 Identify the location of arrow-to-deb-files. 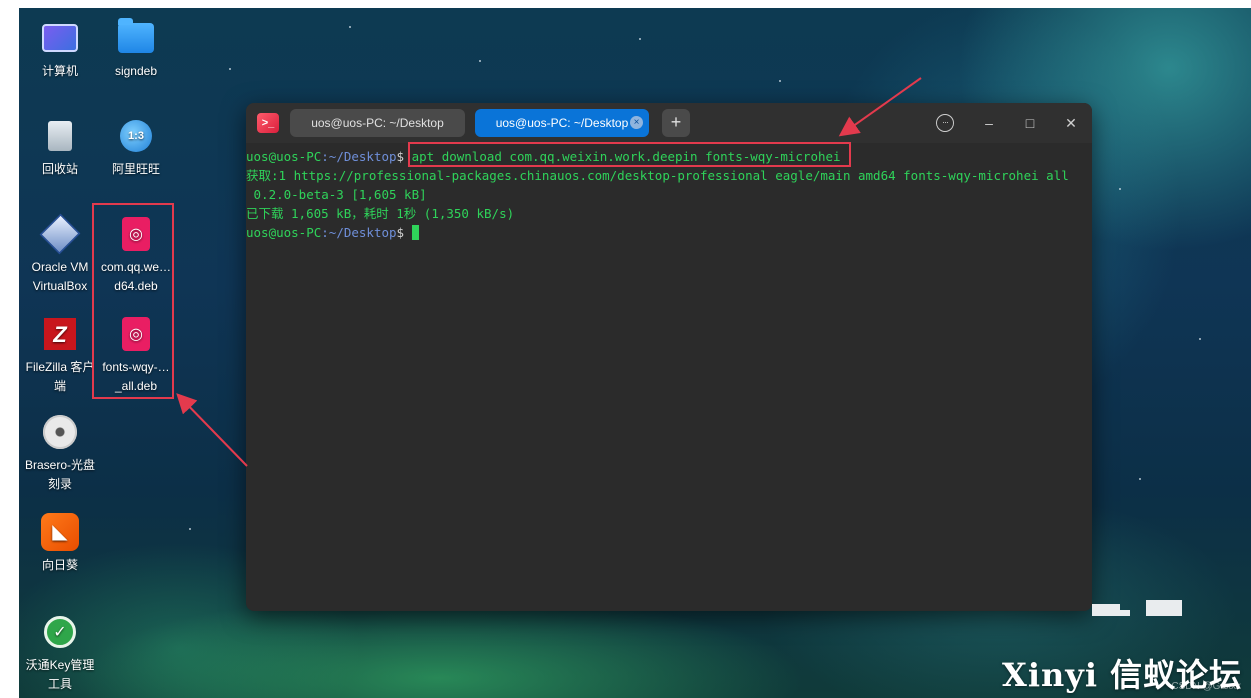
(212, 430).